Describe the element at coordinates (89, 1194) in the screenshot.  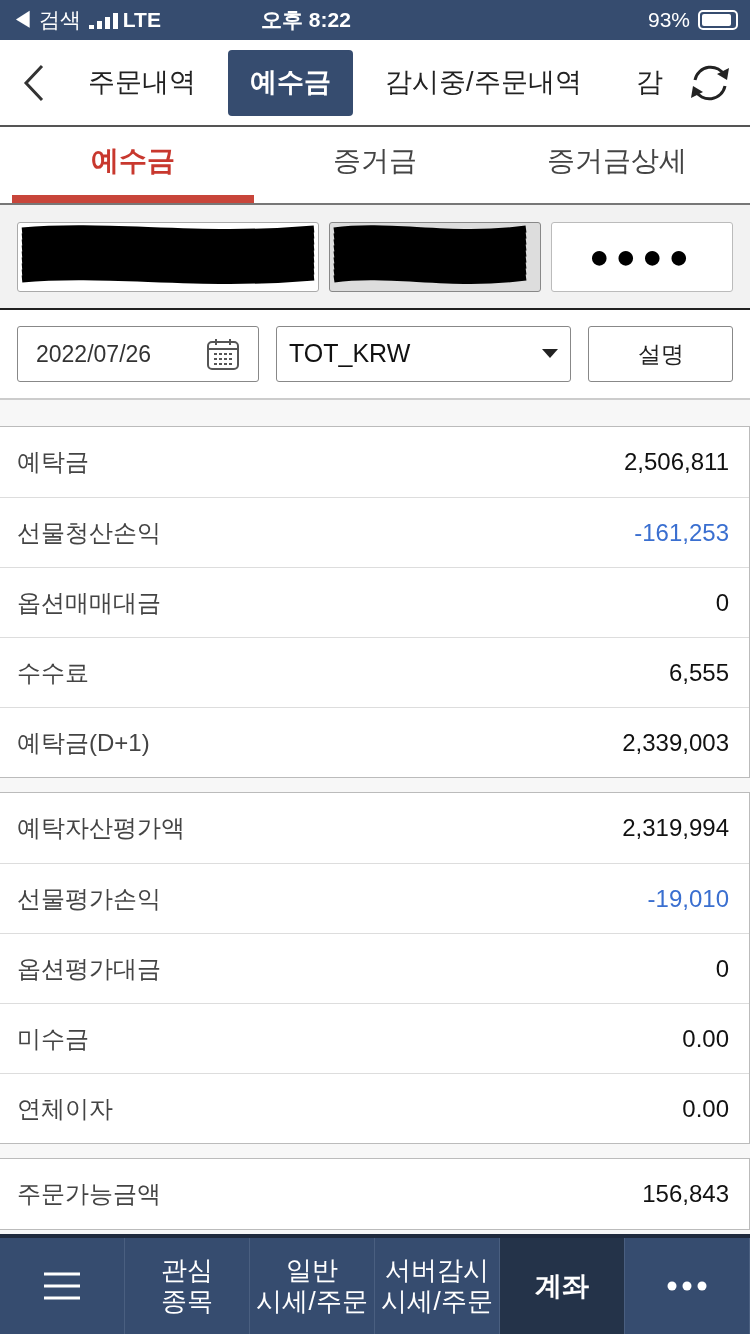
I see `row-label: 주문가능금액` at that location.